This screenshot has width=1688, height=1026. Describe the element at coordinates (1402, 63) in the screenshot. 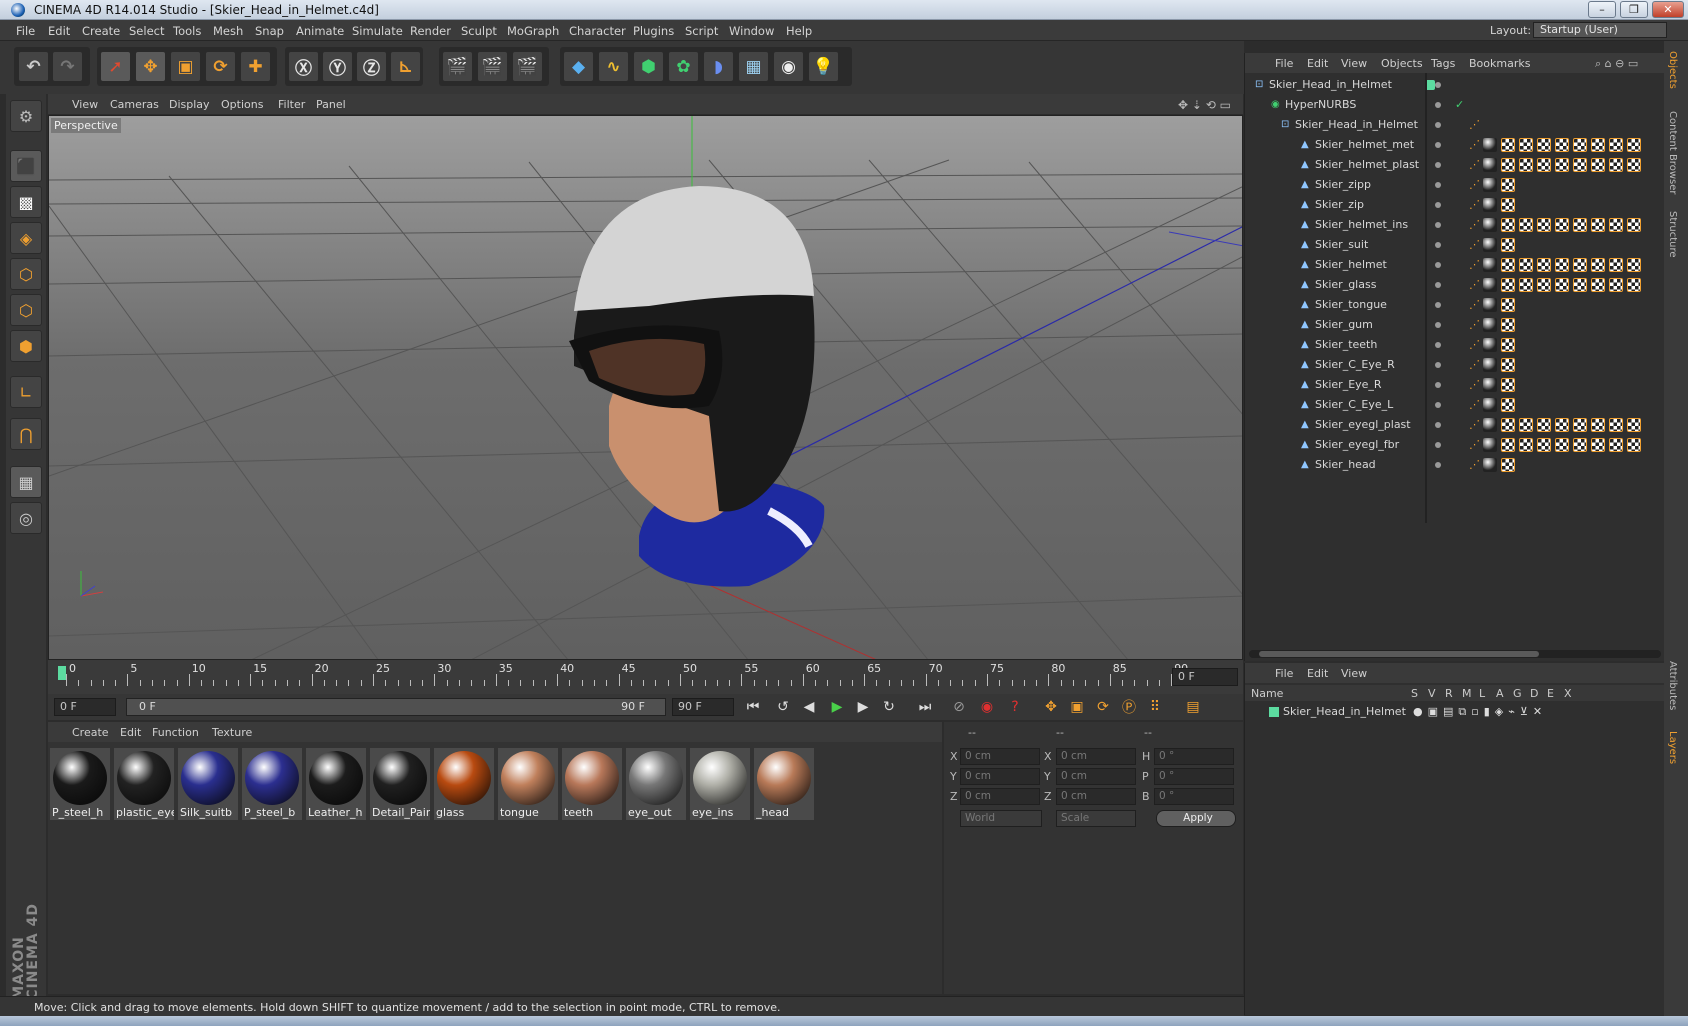

I see `object-menu-objects: Objects` at that location.